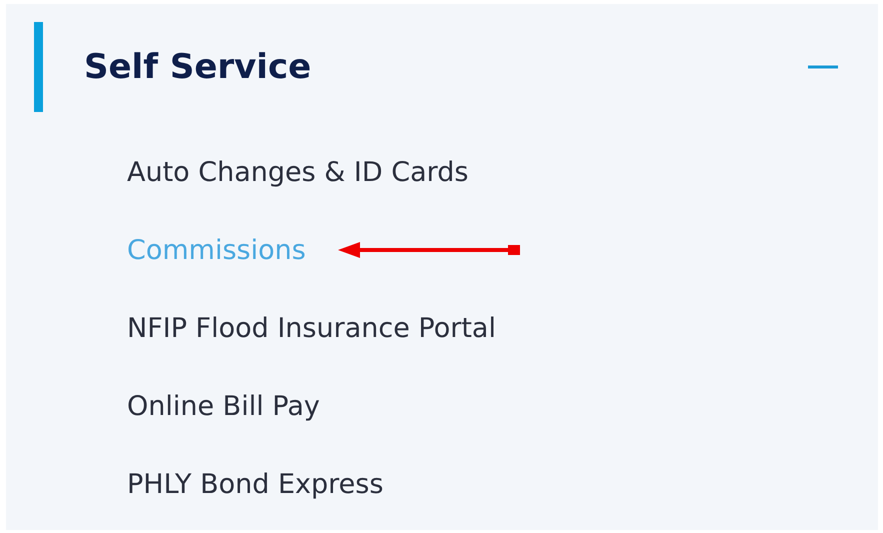 This screenshot has width=883, height=533. Describe the element at coordinates (255, 484) in the screenshot. I see `menu-link: PHLY Bond Express` at that location.